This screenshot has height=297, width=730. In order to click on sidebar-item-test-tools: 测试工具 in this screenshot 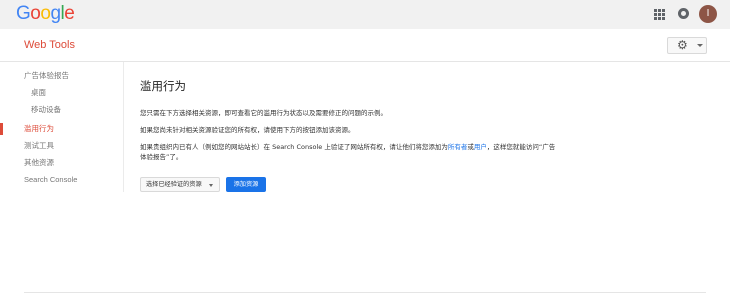, I will do `click(39, 146)`.